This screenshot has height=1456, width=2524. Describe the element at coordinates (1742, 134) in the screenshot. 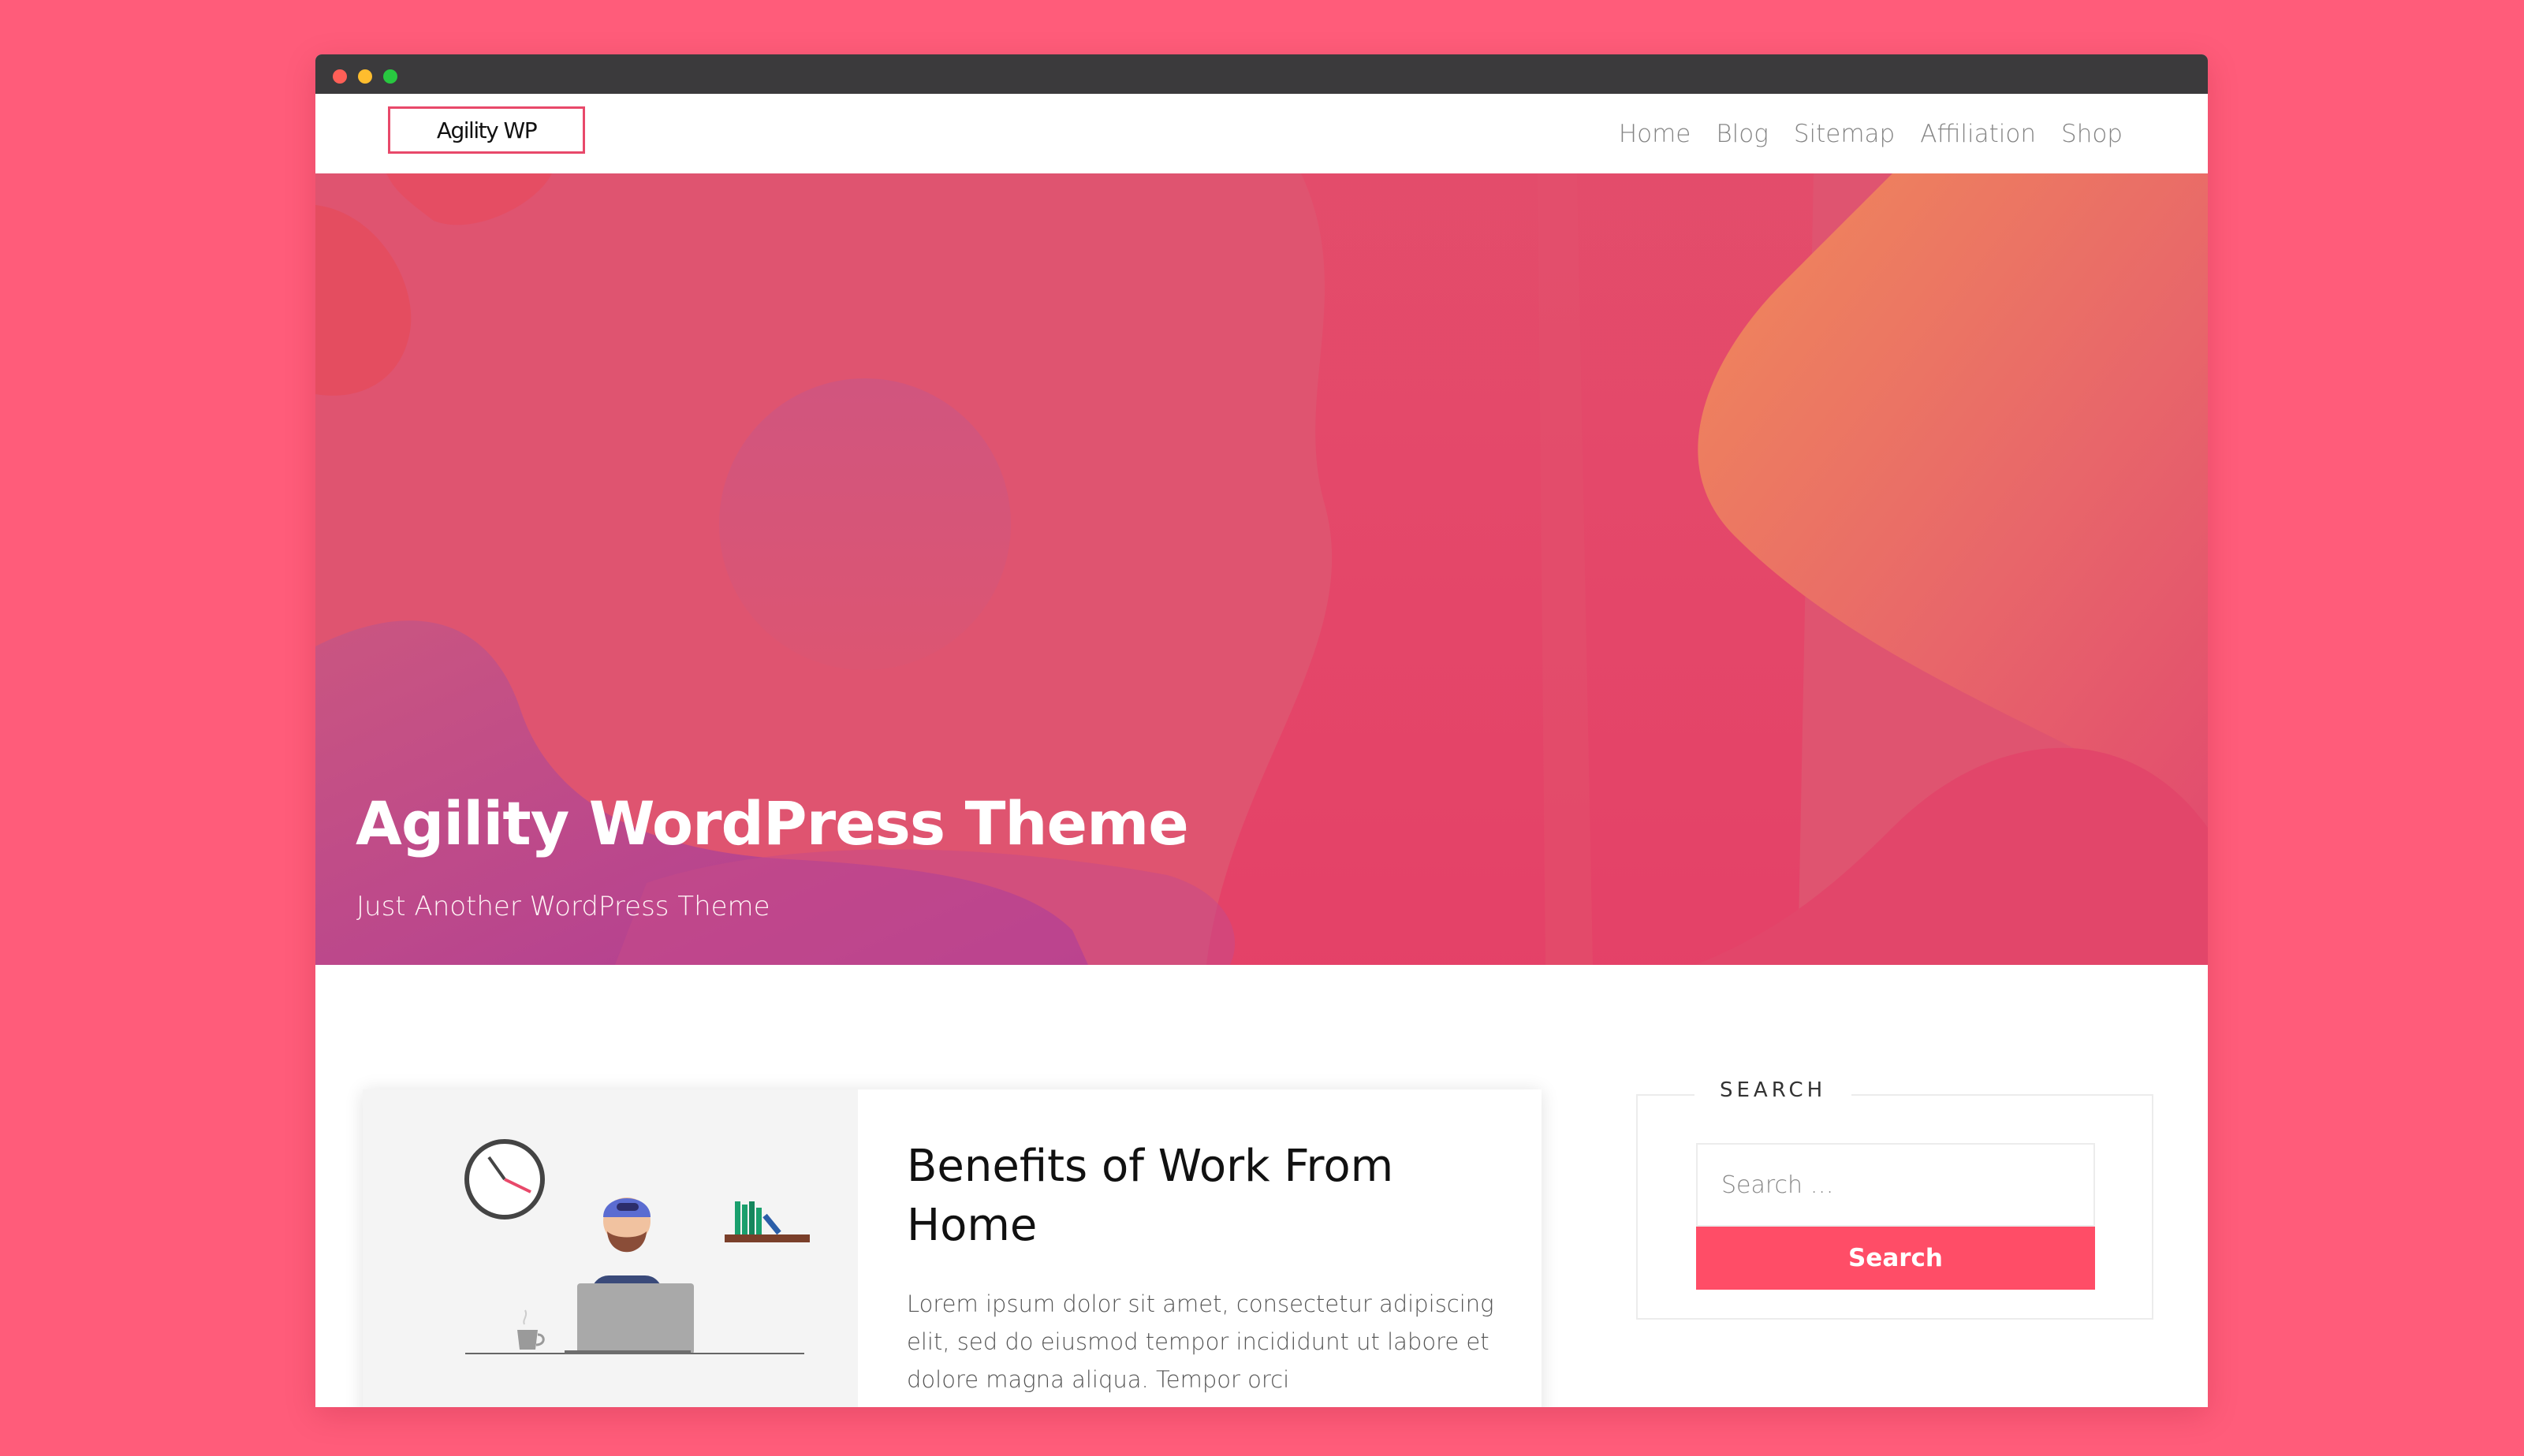

I see `nav-blog-link: Blog` at that location.